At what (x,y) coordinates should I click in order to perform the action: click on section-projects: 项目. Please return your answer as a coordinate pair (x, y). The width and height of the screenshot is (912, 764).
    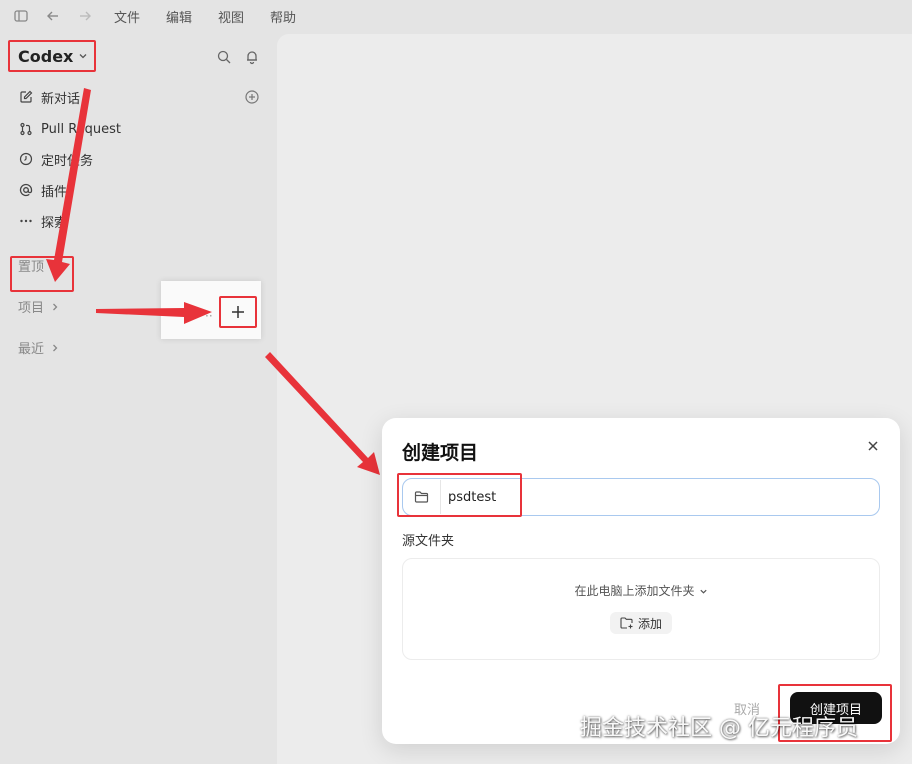
    Looking at the image, I should click on (39, 306).